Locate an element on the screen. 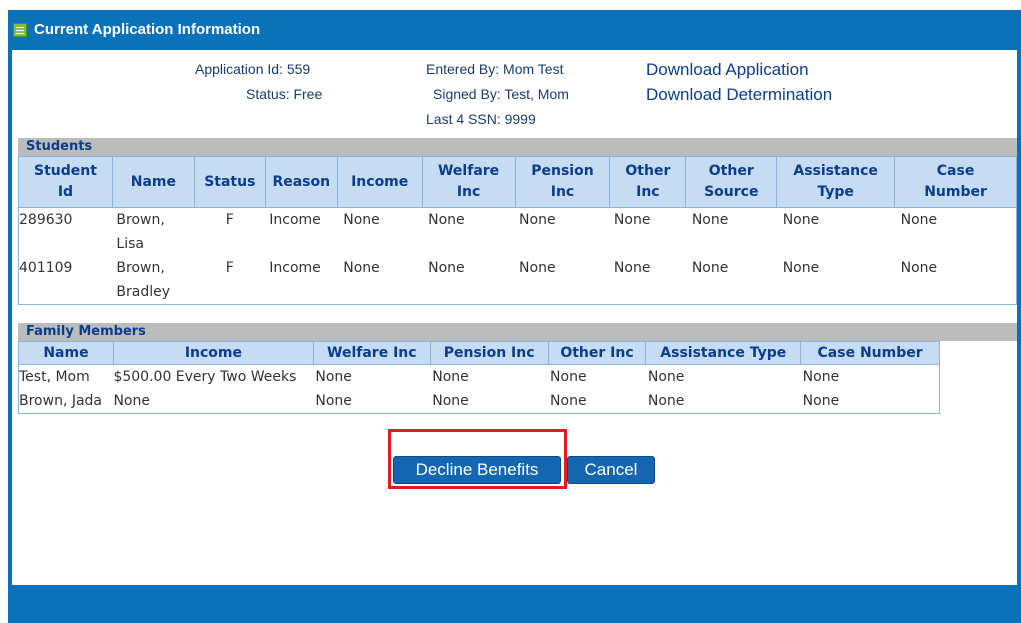 The width and height of the screenshot is (1021, 623). header-text: Source is located at coordinates (731, 192).